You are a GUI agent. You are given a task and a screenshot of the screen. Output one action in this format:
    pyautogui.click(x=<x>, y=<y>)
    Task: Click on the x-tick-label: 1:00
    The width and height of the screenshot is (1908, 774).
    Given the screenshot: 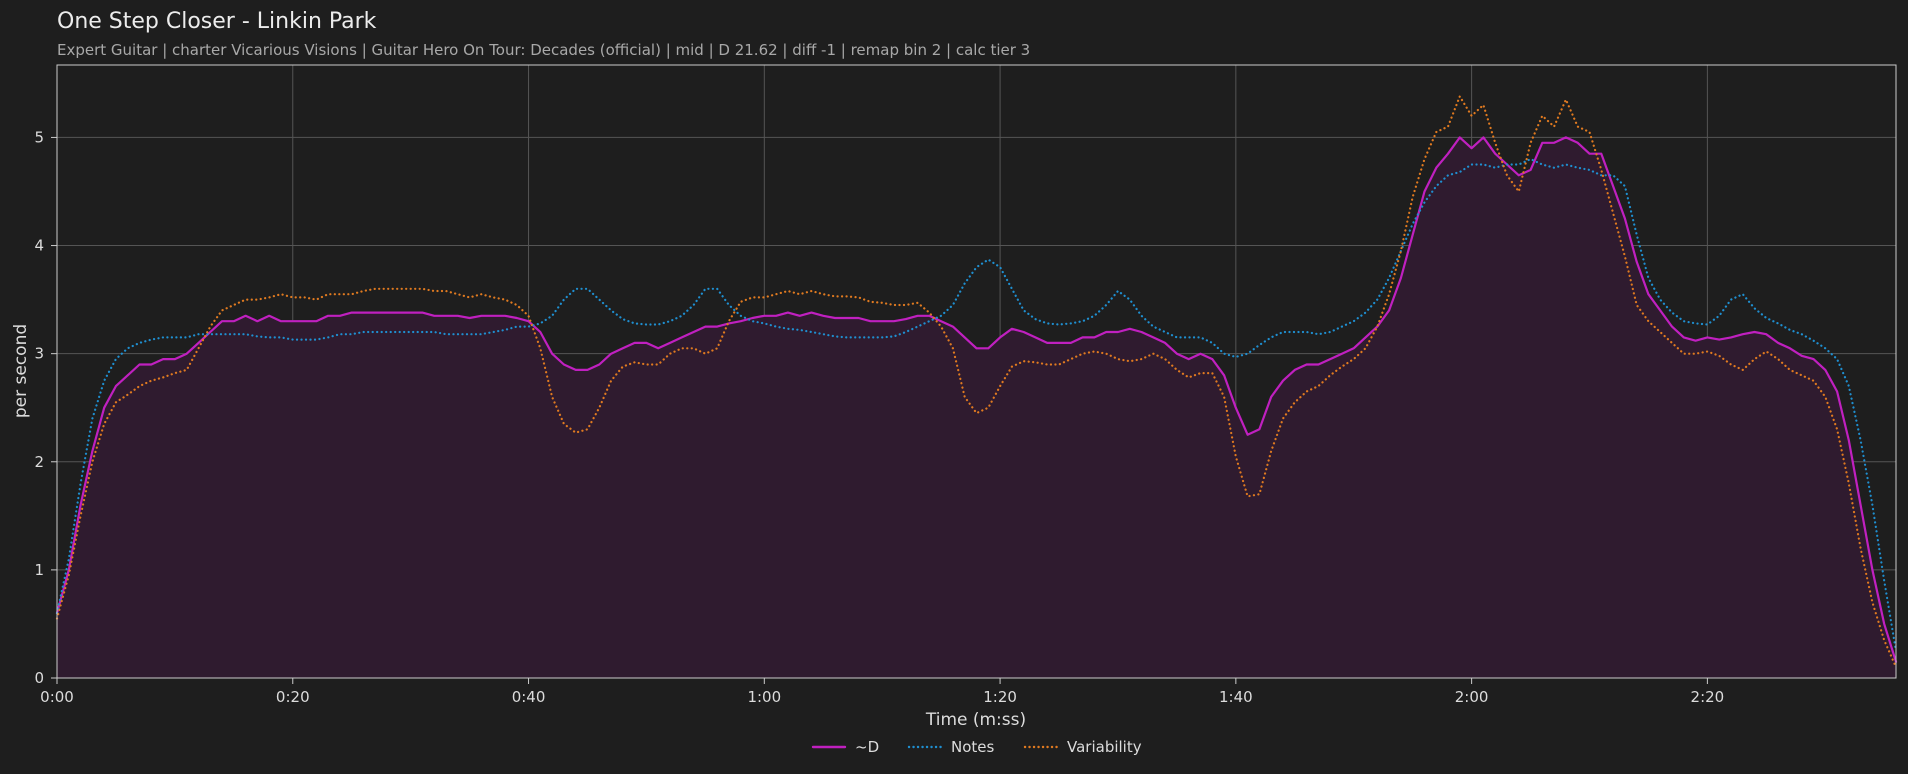 What is the action you would take?
    pyautogui.click(x=764, y=697)
    